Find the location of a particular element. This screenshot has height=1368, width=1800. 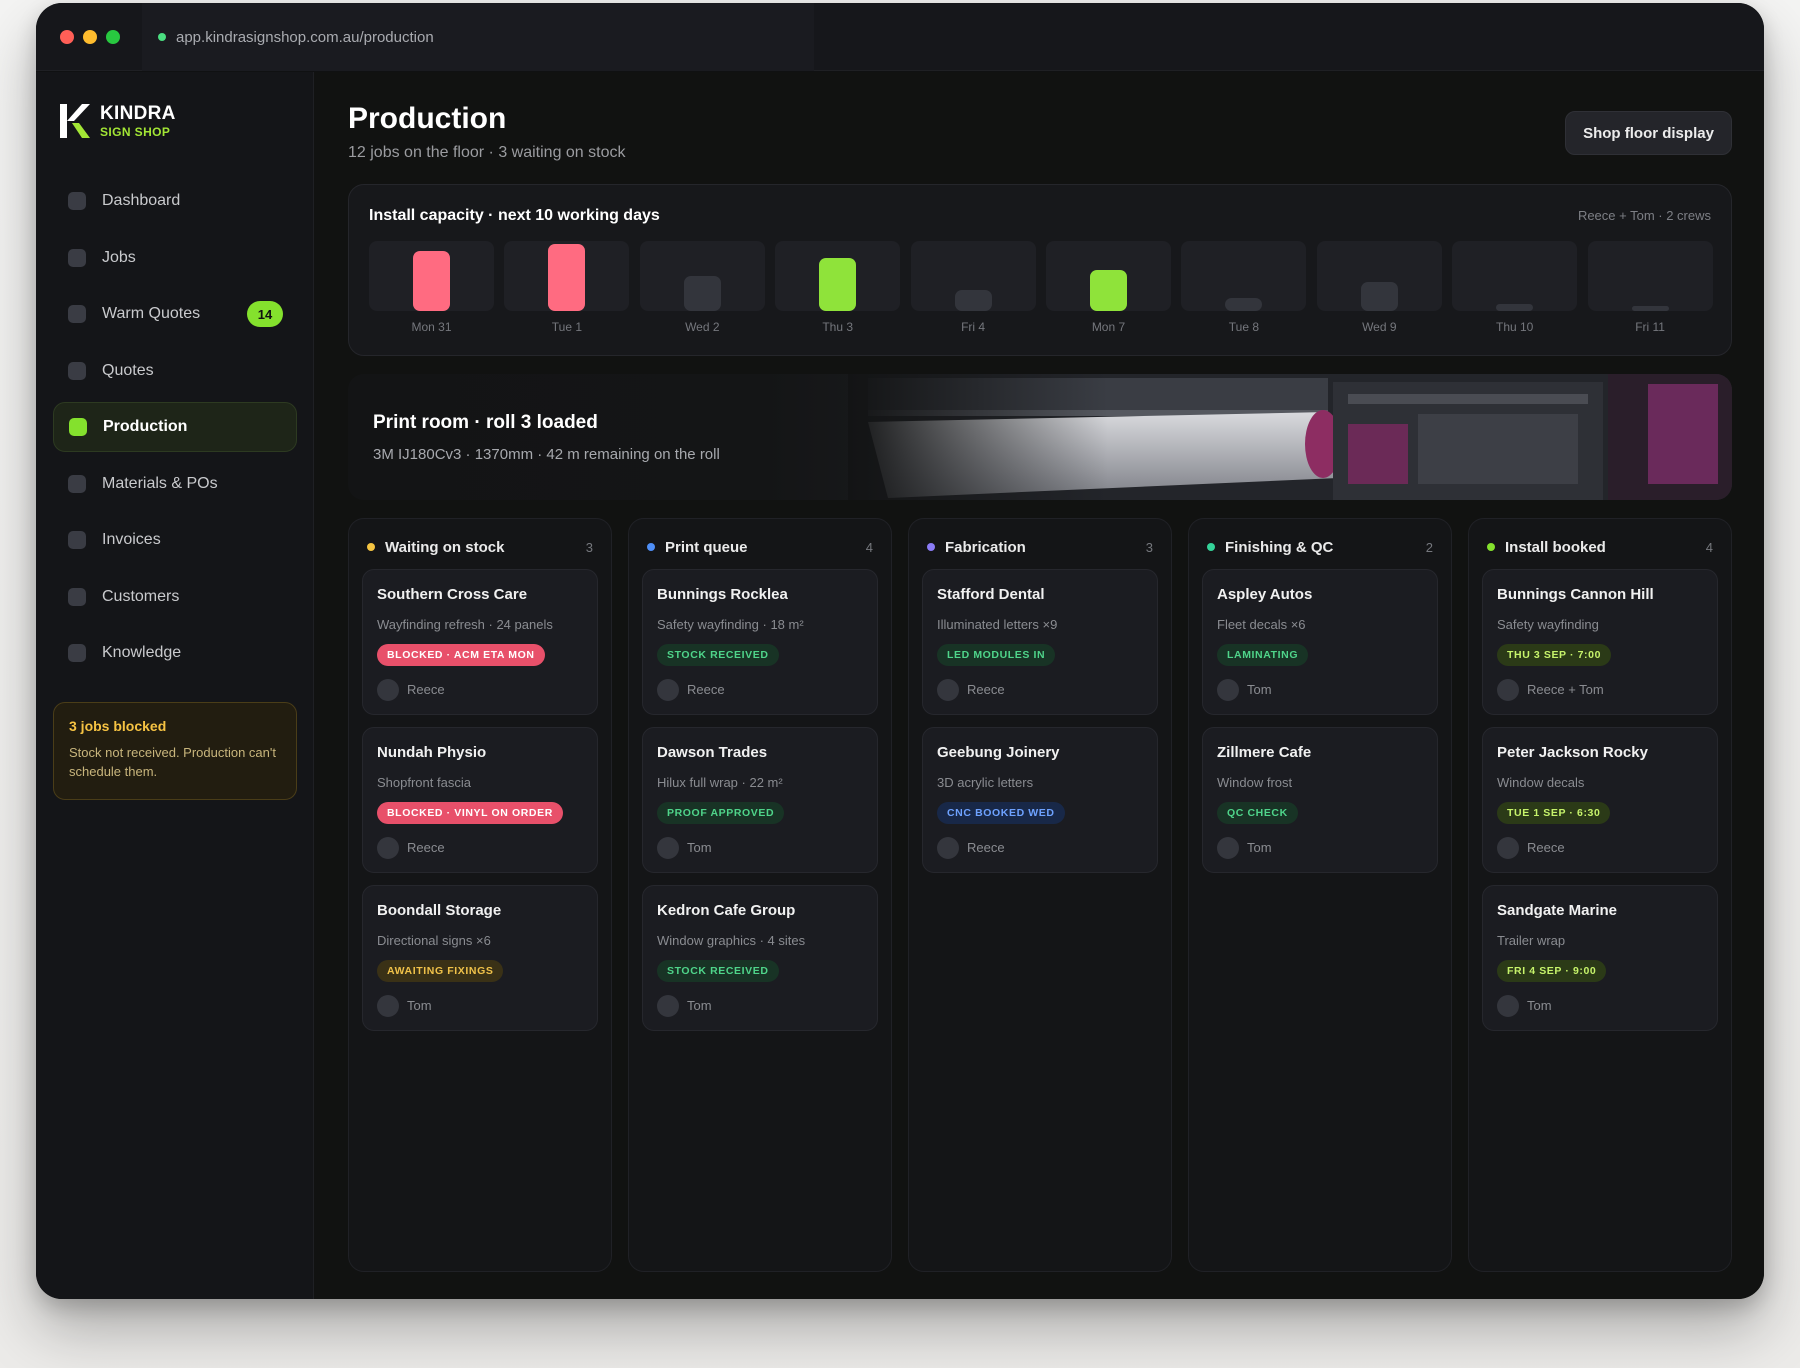

job-title: Aspley Autos is located at coordinates (1265, 594).